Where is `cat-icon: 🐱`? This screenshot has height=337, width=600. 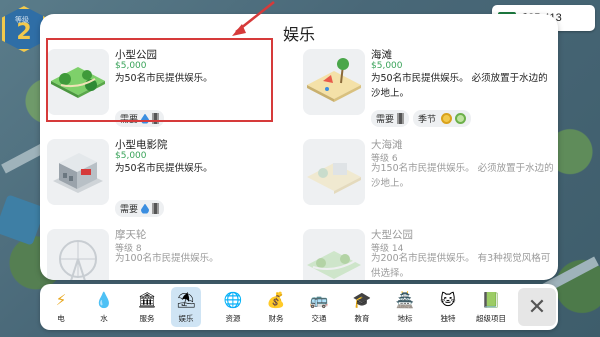
cat-icon: 🐱 is located at coordinates (448, 299).